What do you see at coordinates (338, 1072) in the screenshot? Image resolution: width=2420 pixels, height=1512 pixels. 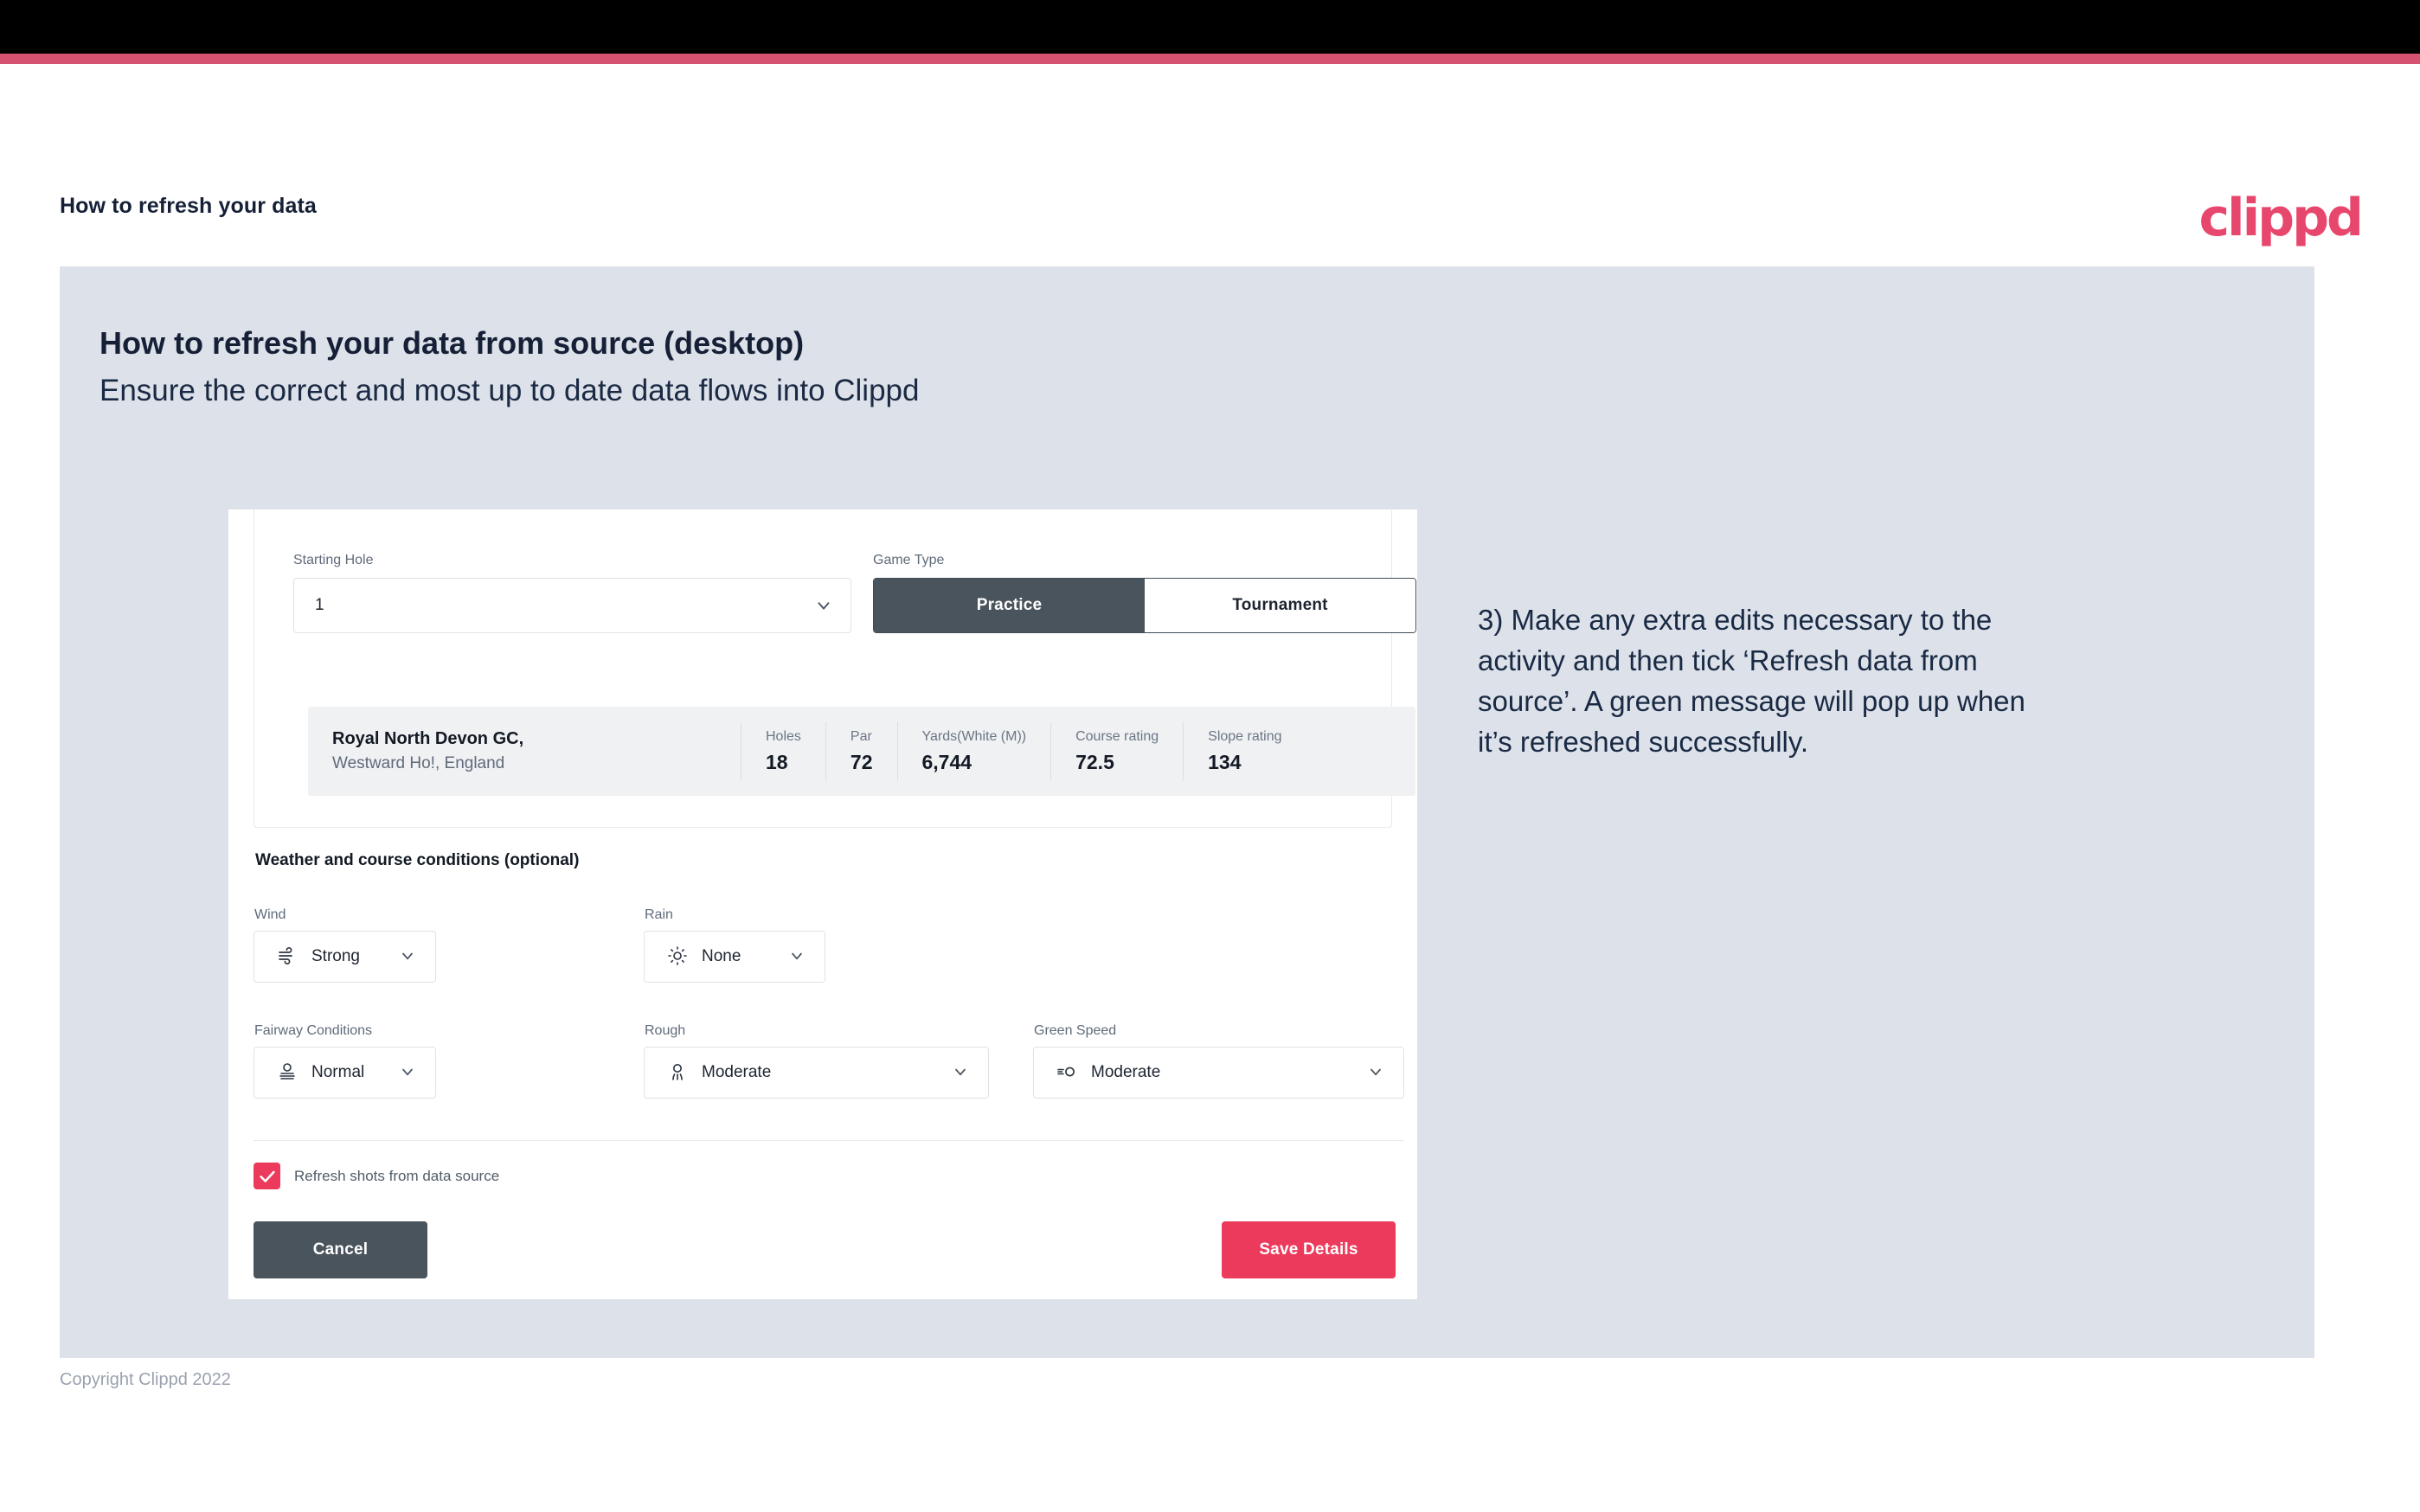 I see `fairway-value: Normal` at bounding box center [338, 1072].